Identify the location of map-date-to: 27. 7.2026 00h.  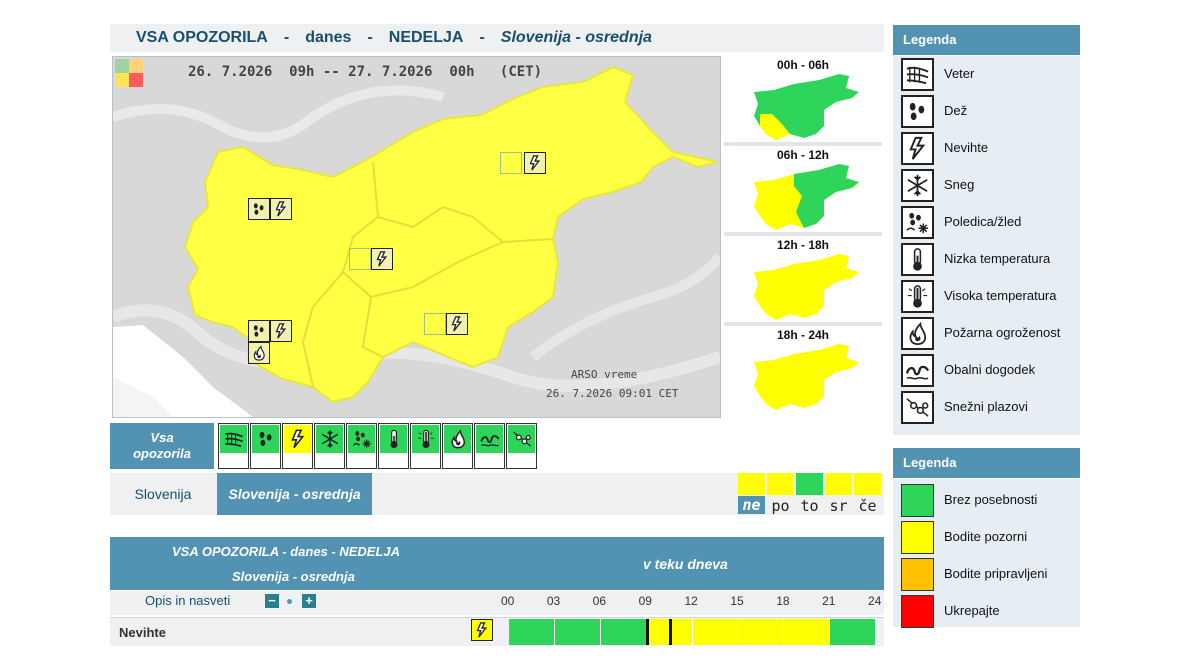
(411, 72).